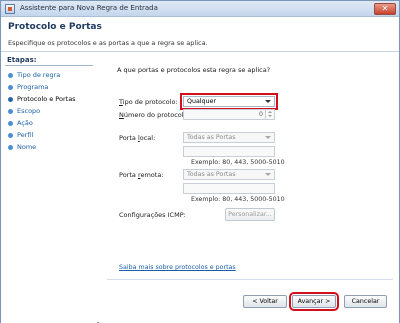 The width and height of the screenshot is (400, 323). I want to click on step-tipo-de-regra: Tipo de regra, so click(50, 75).